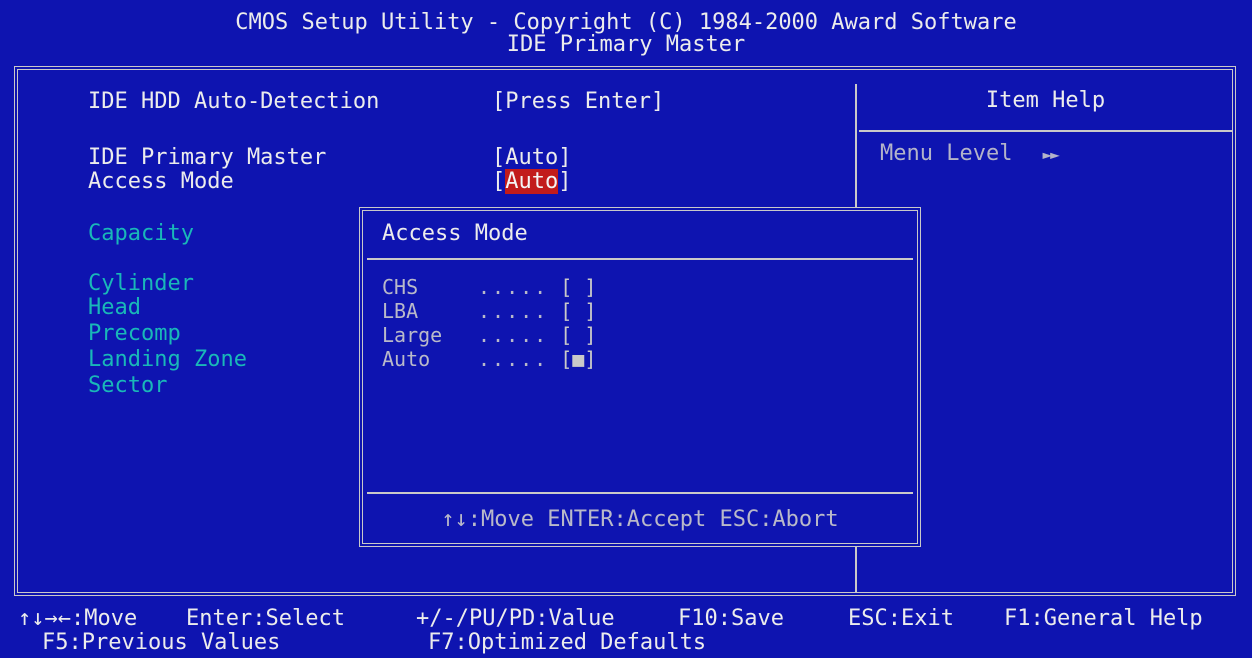 The height and width of the screenshot is (658, 1252). Describe the element at coordinates (207, 157) in the screenshot. I see `primary-master-label: IDE Primary Master` at that location.